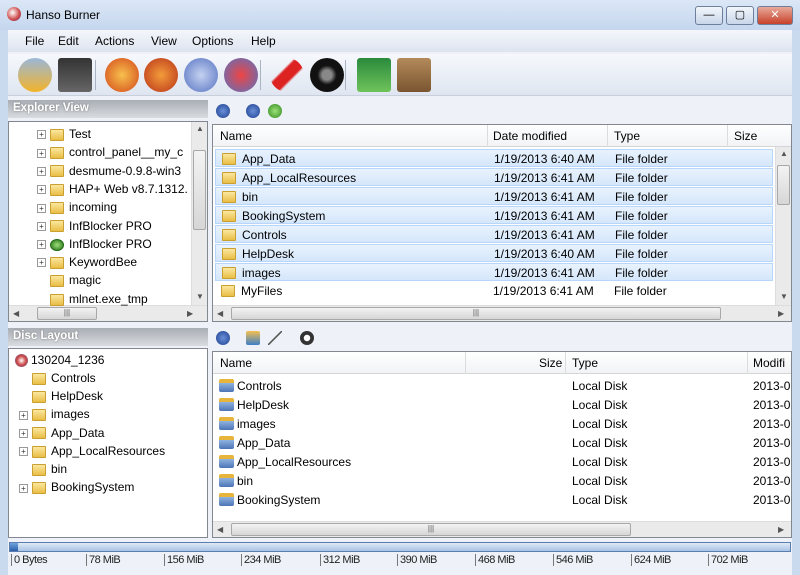  I want to click on file-row: images 1/19/2013 6:41 AM File folder, so click(494, 272).